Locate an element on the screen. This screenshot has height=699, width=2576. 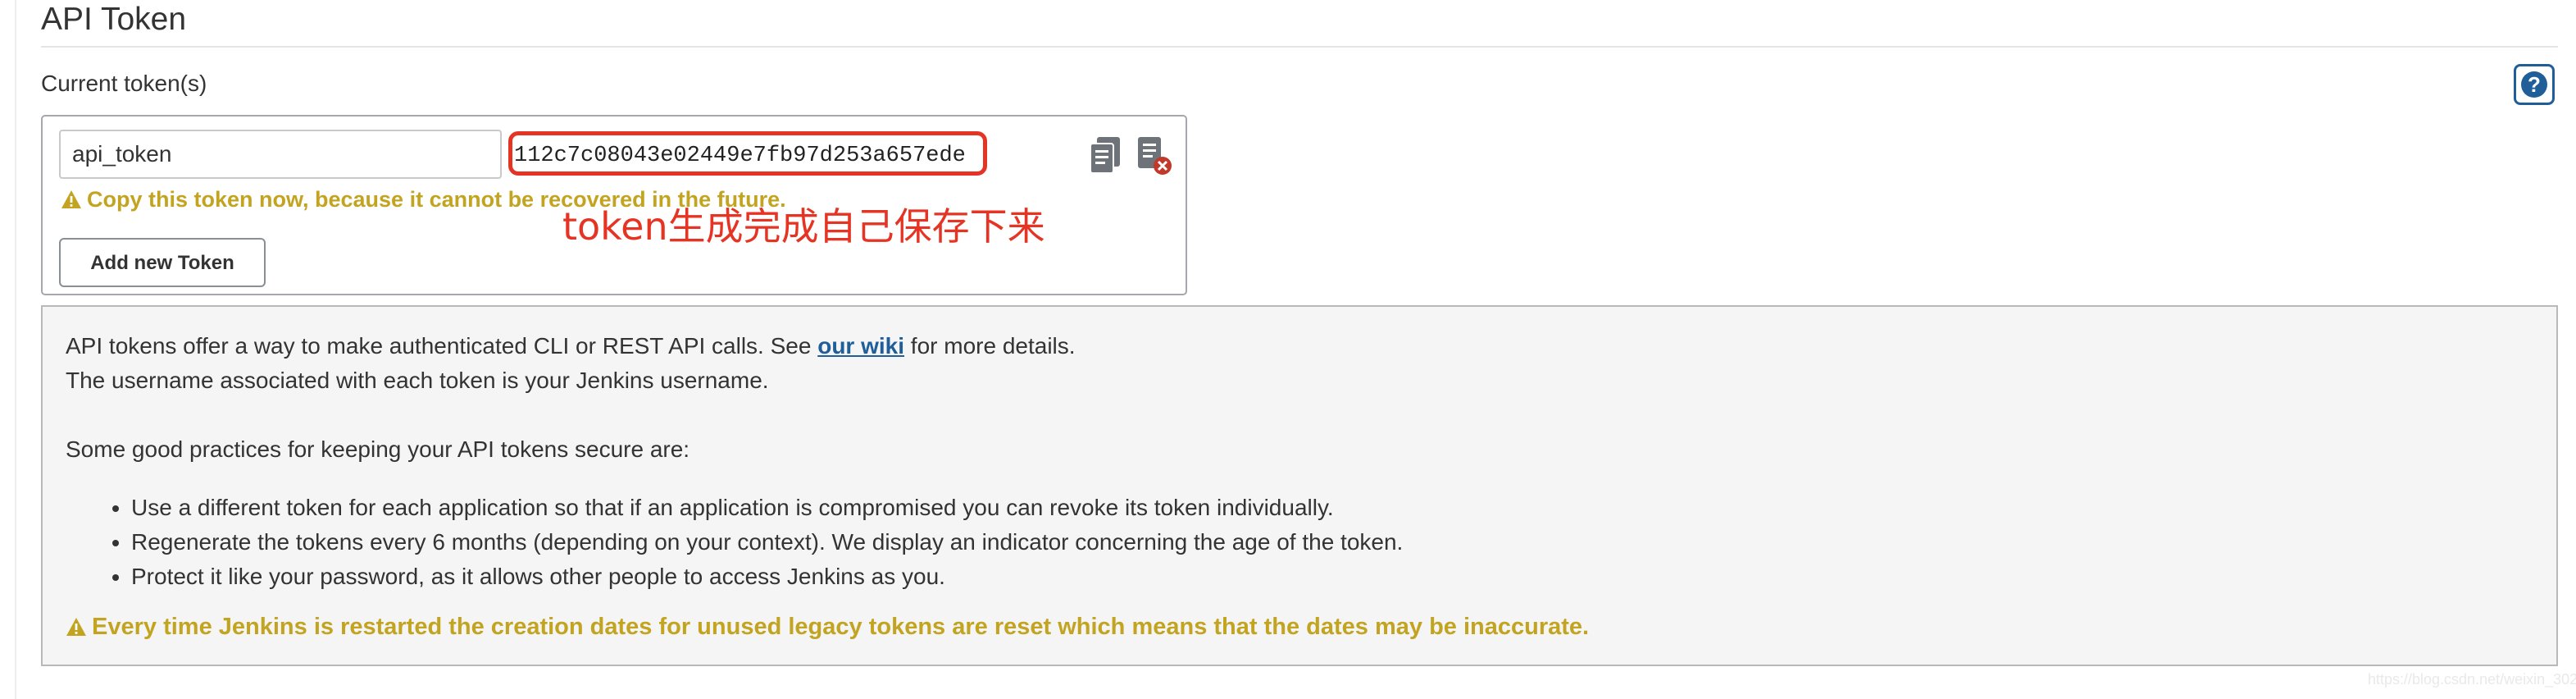
page-left-rule is located at coordinates (15, 349).